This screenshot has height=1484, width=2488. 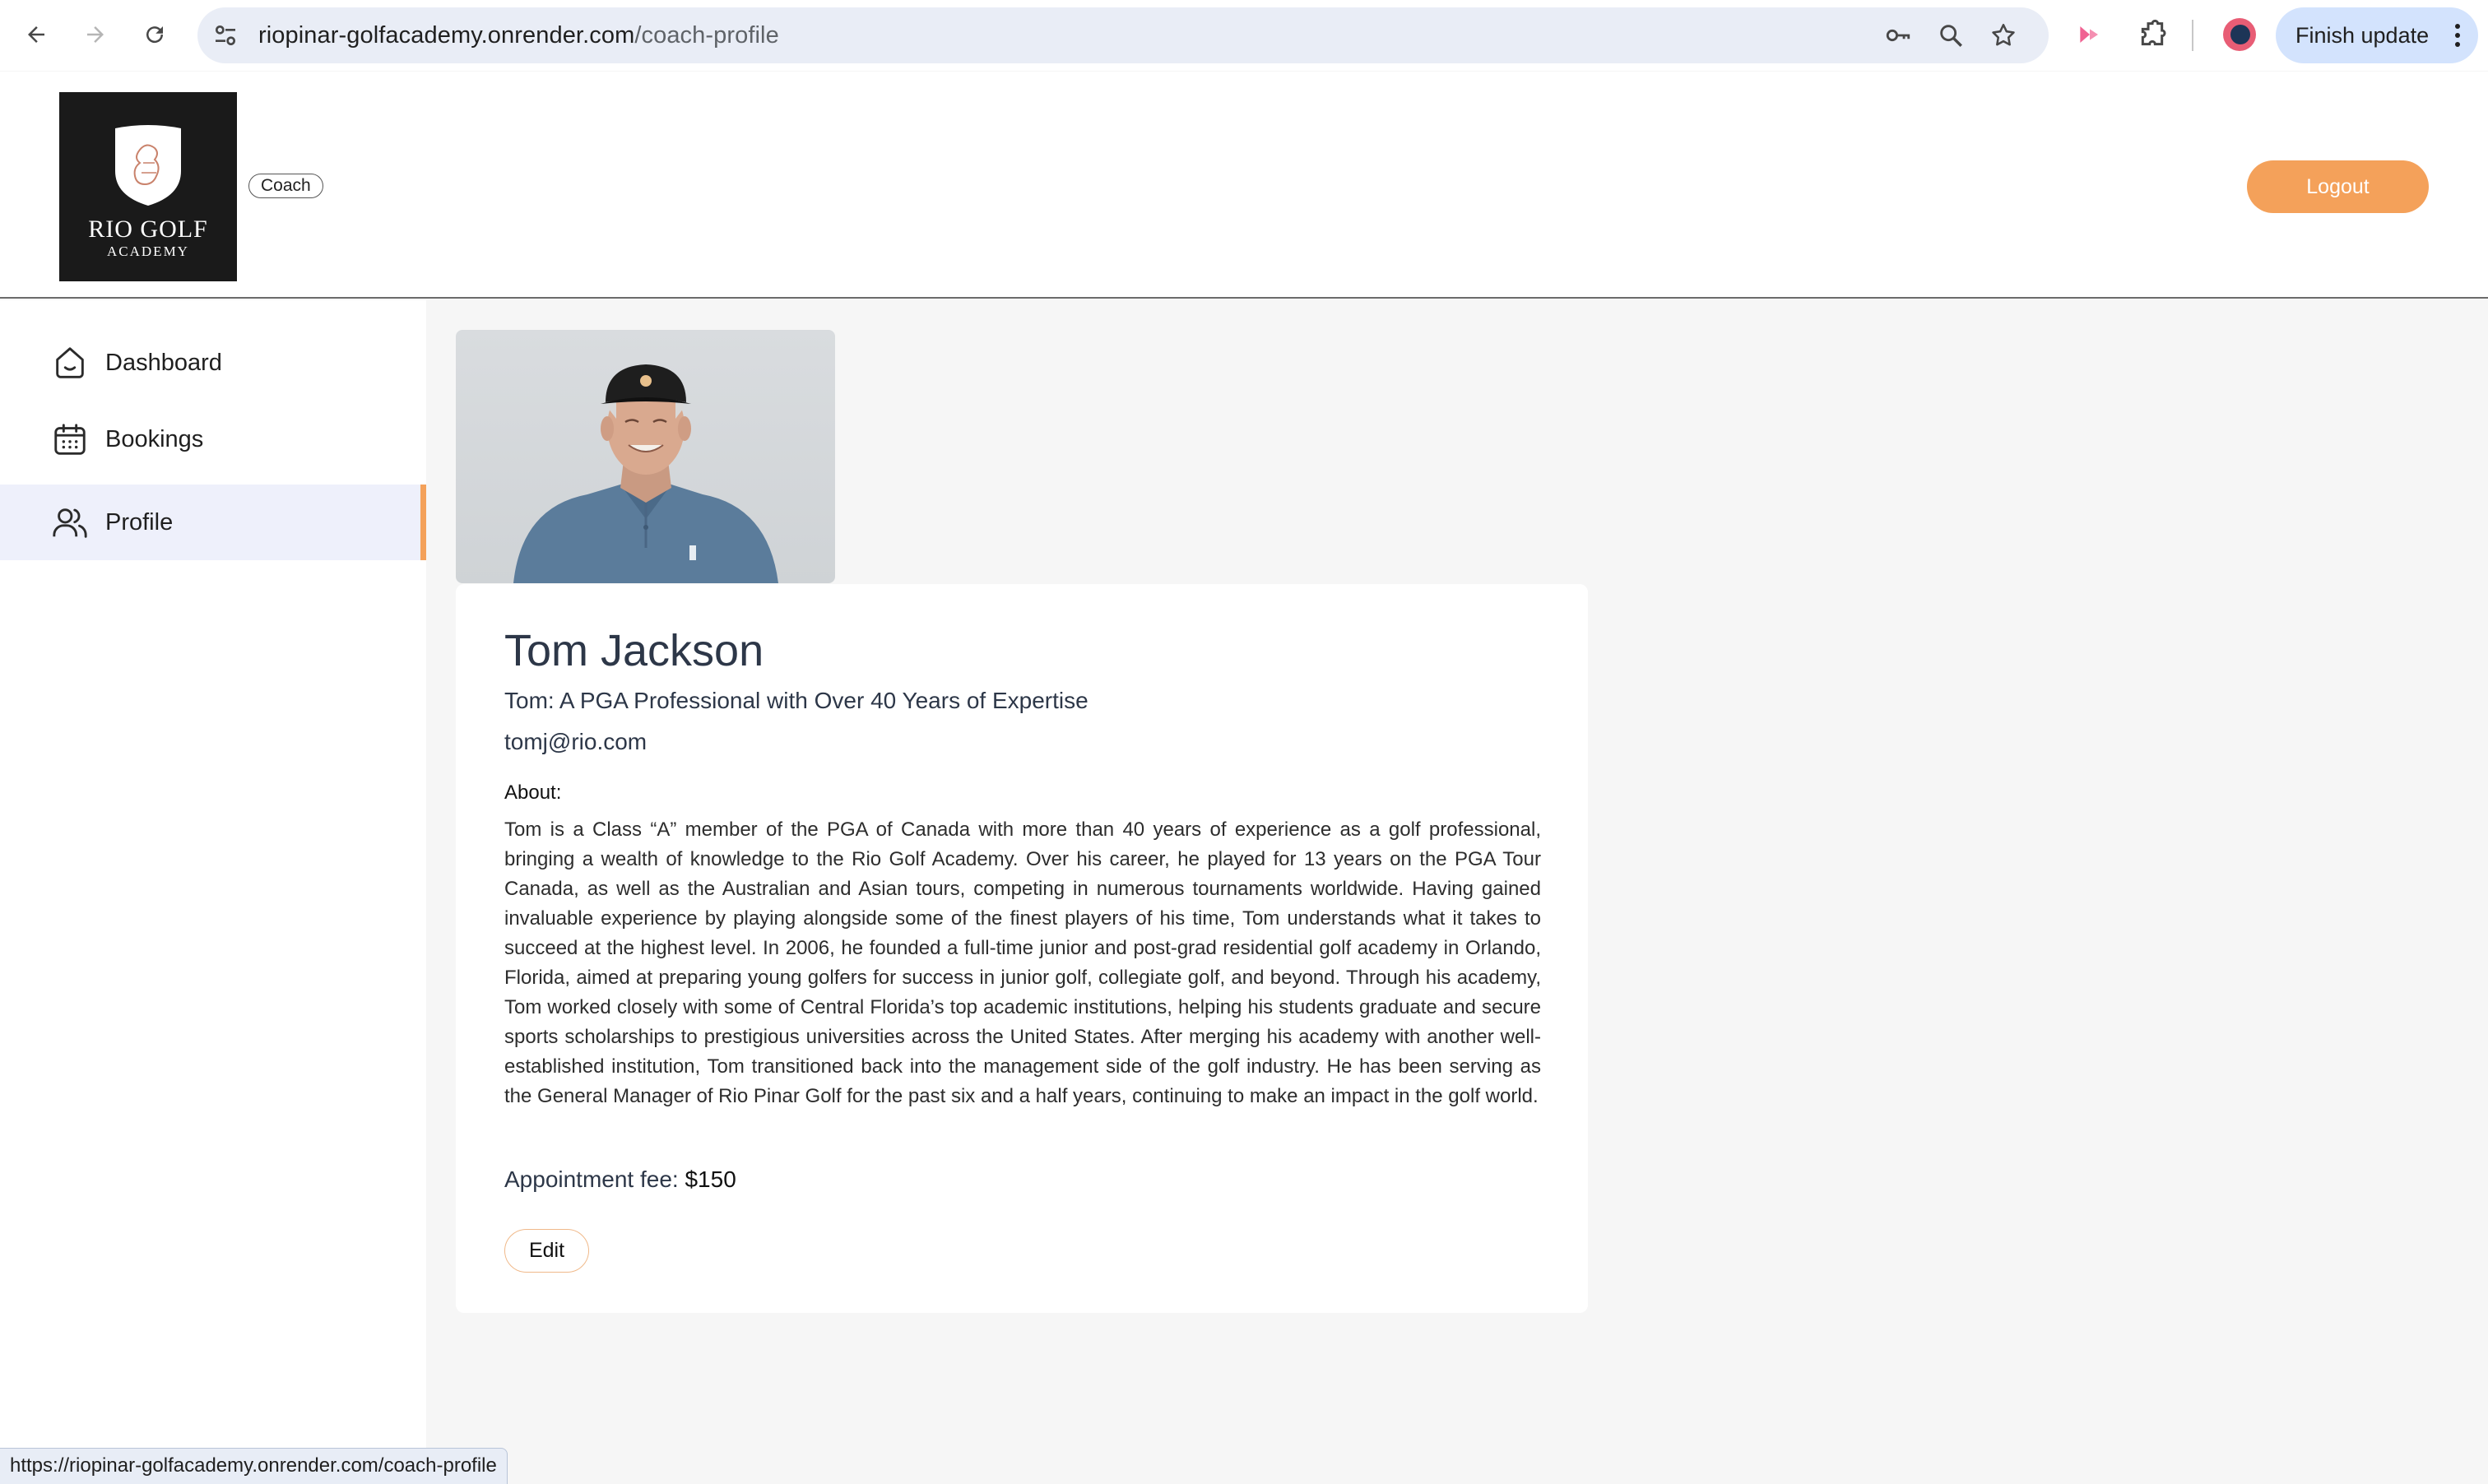 What do you see at coordinates (546, 1251) in the screenshot?
I see `edit-profile-button: Edit` at bounding box center [546, 1251].